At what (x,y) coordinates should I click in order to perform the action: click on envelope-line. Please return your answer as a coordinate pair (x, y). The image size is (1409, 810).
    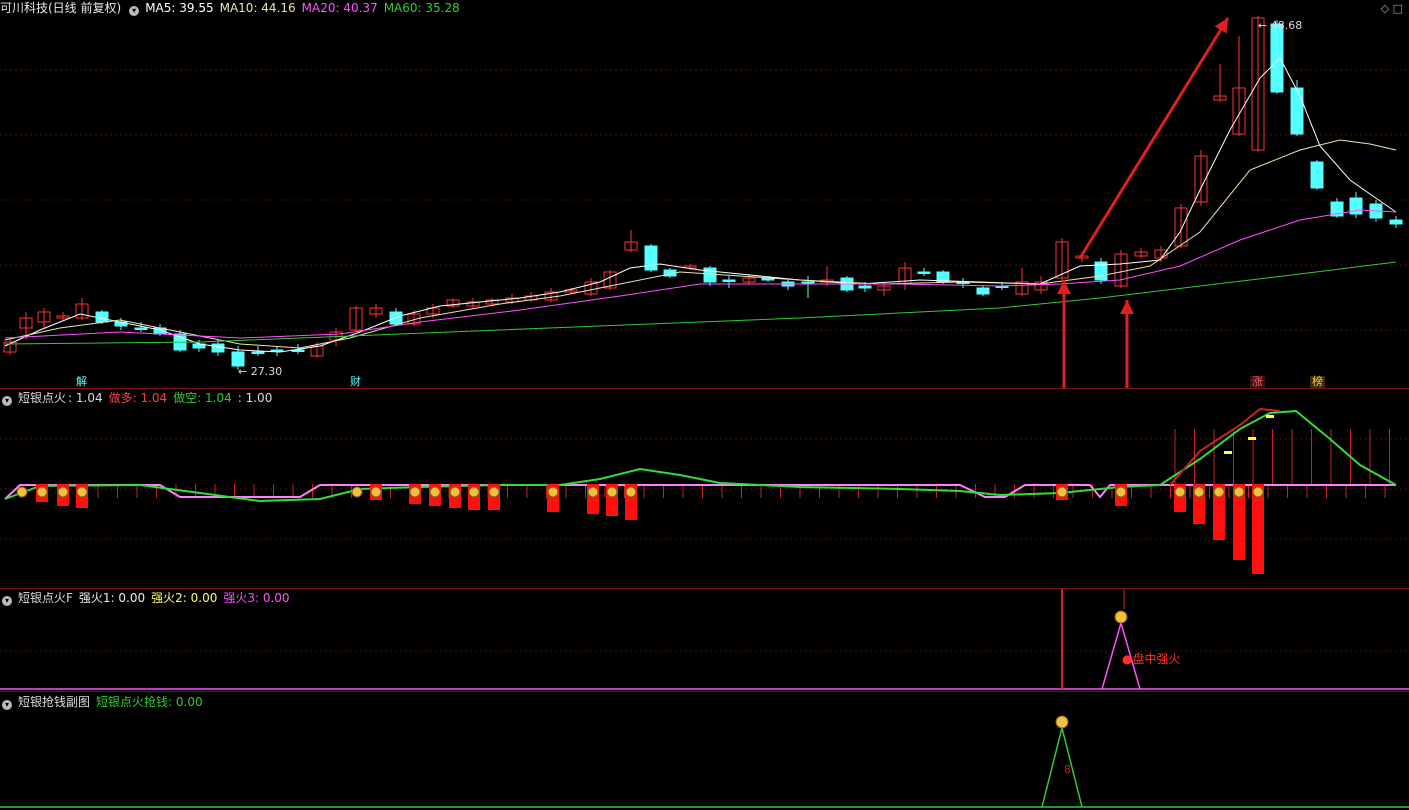
    Looking at the image, I should click on (700, 492).